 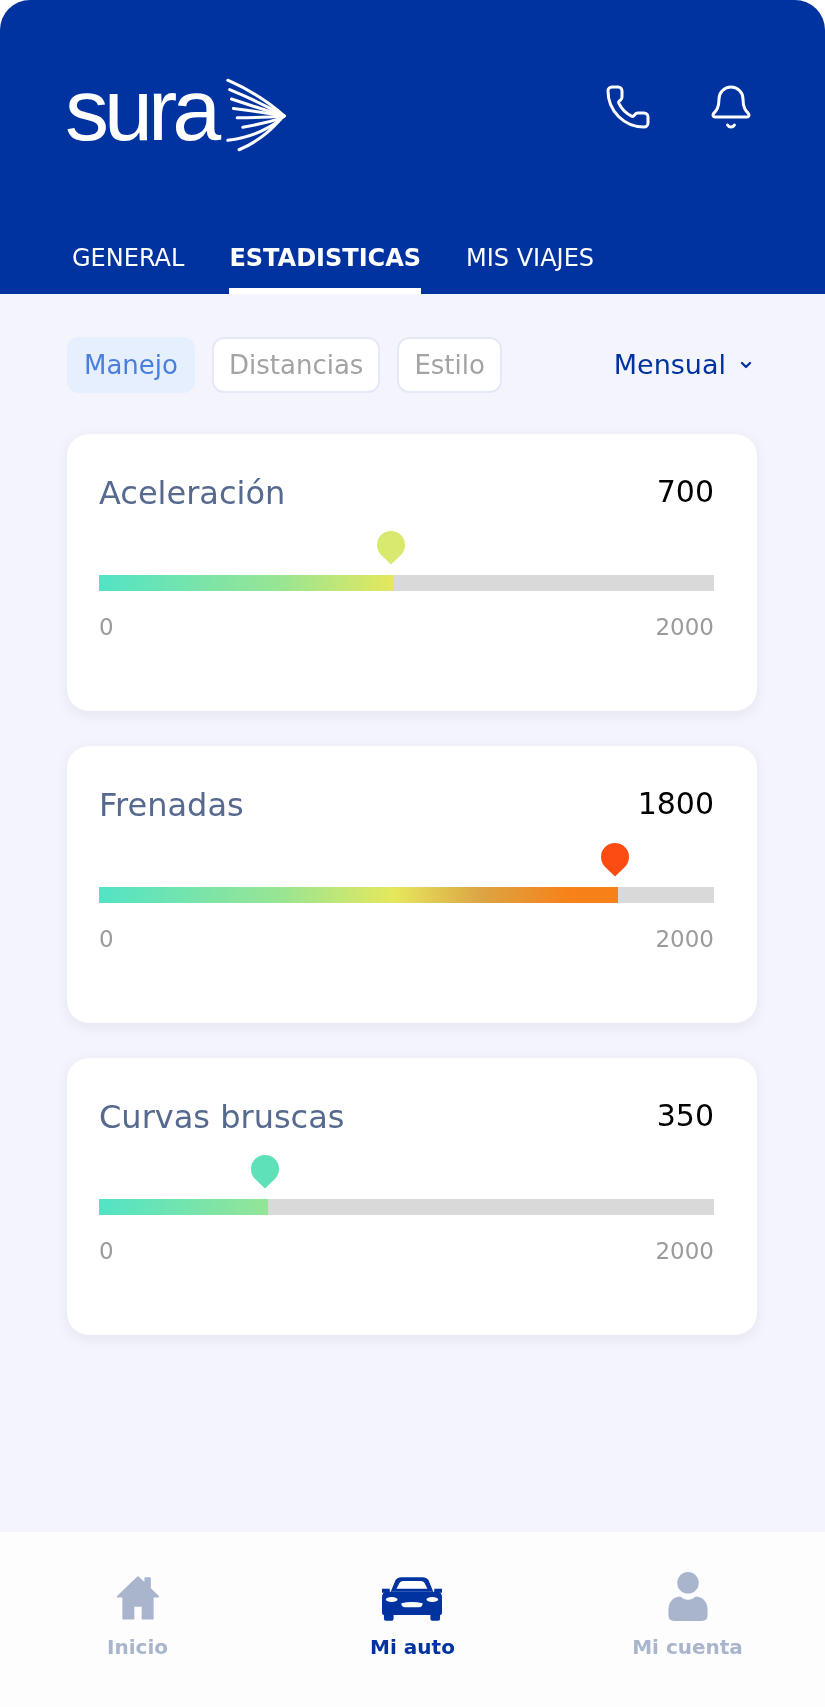 I want to click on tab: MIS VIAJES, so click(x=530, y=268).